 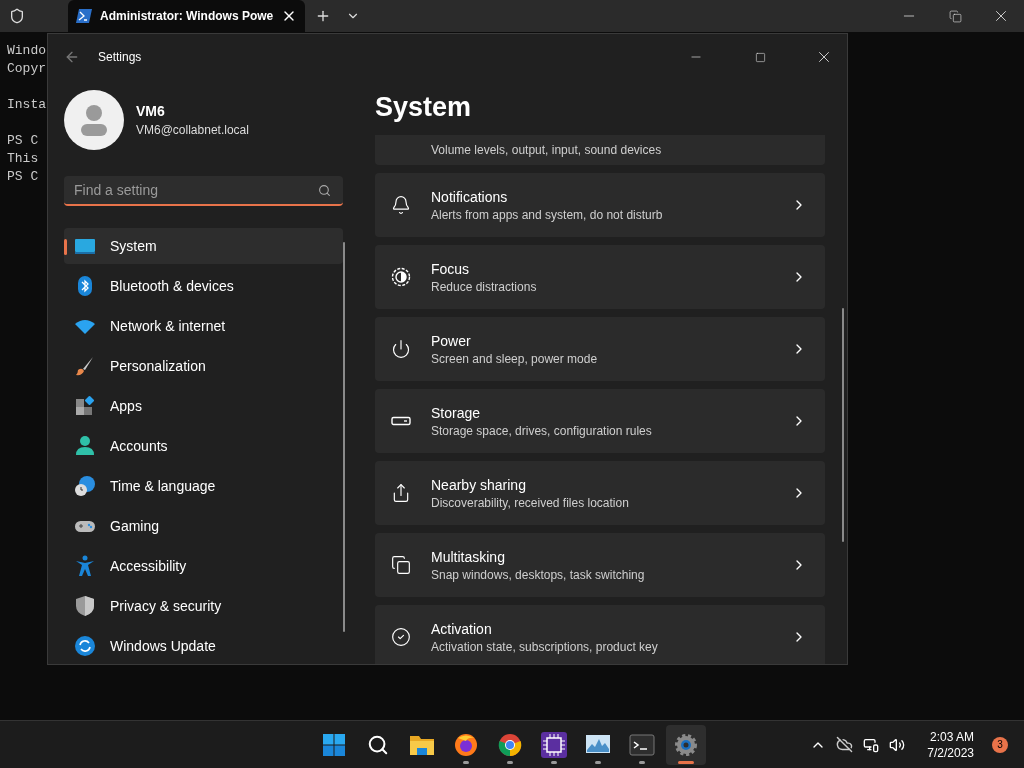 I want to click on graph-window-icon, so click(x=598, y=745).